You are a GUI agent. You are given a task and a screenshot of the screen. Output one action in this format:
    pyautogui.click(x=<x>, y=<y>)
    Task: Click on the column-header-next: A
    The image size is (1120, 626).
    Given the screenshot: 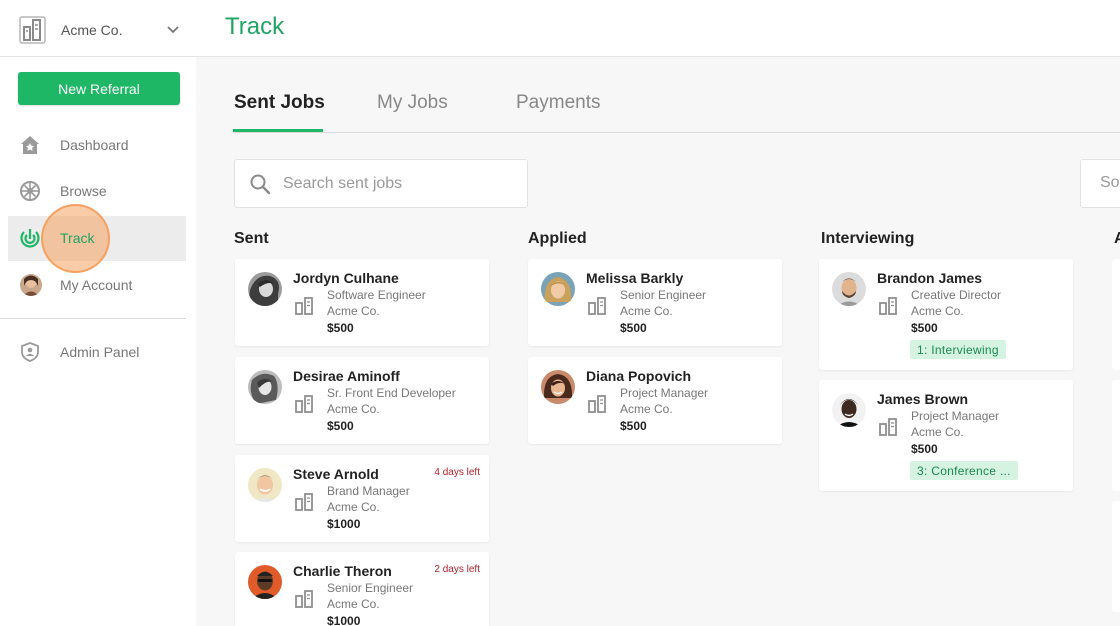 What is the action you would take?
    pyautogui.click(x=1117, y=238)
    